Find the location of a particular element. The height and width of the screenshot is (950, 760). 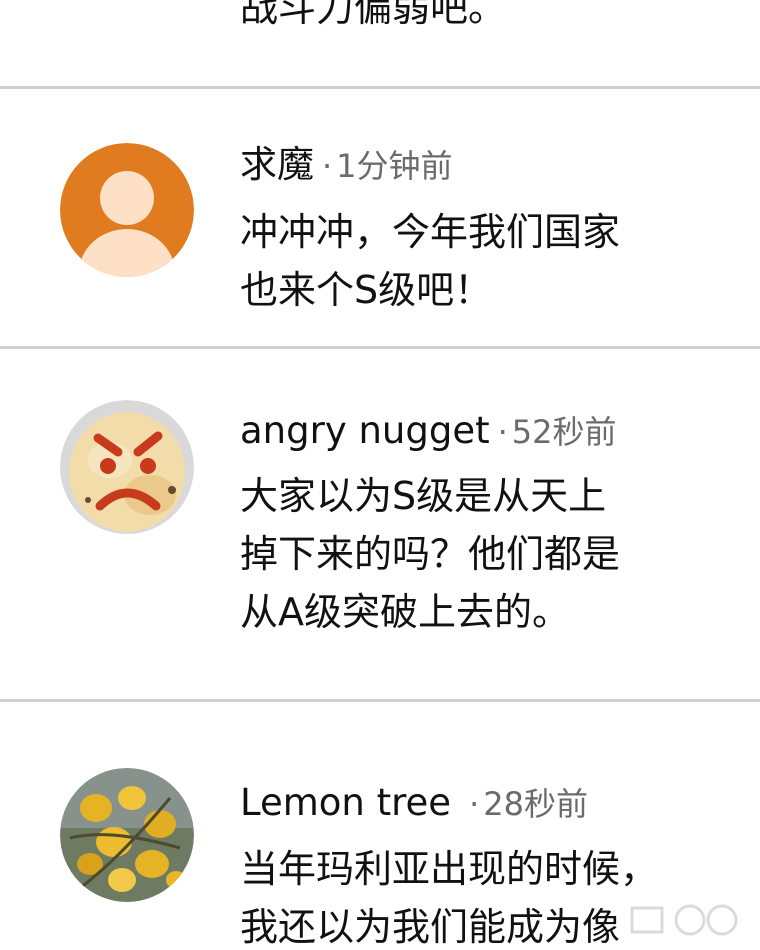

watermark-logo is located at coordinates (684, 920).